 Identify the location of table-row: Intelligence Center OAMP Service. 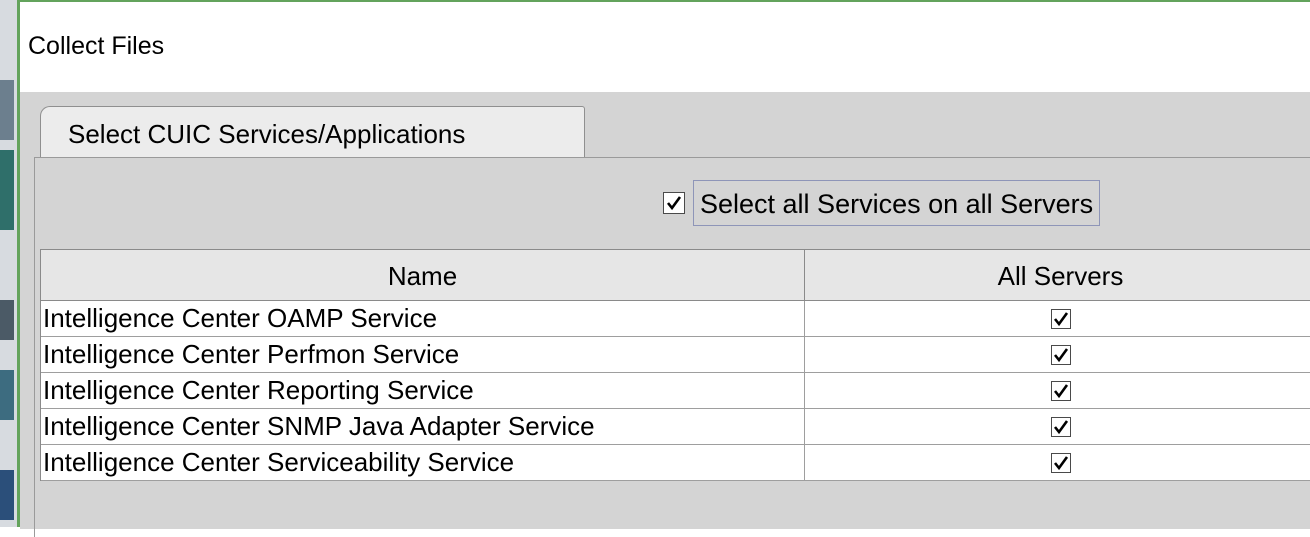
(675, 319).